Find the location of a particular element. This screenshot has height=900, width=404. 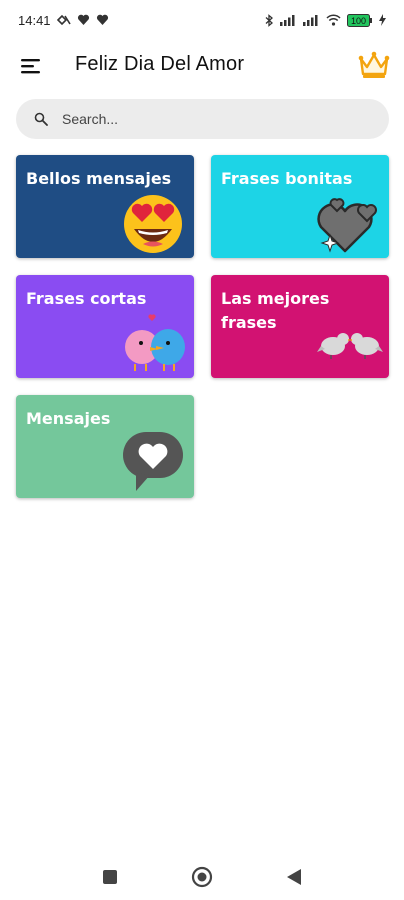

heart-eyes-emoji-icon is located at coordinates (153, 224).